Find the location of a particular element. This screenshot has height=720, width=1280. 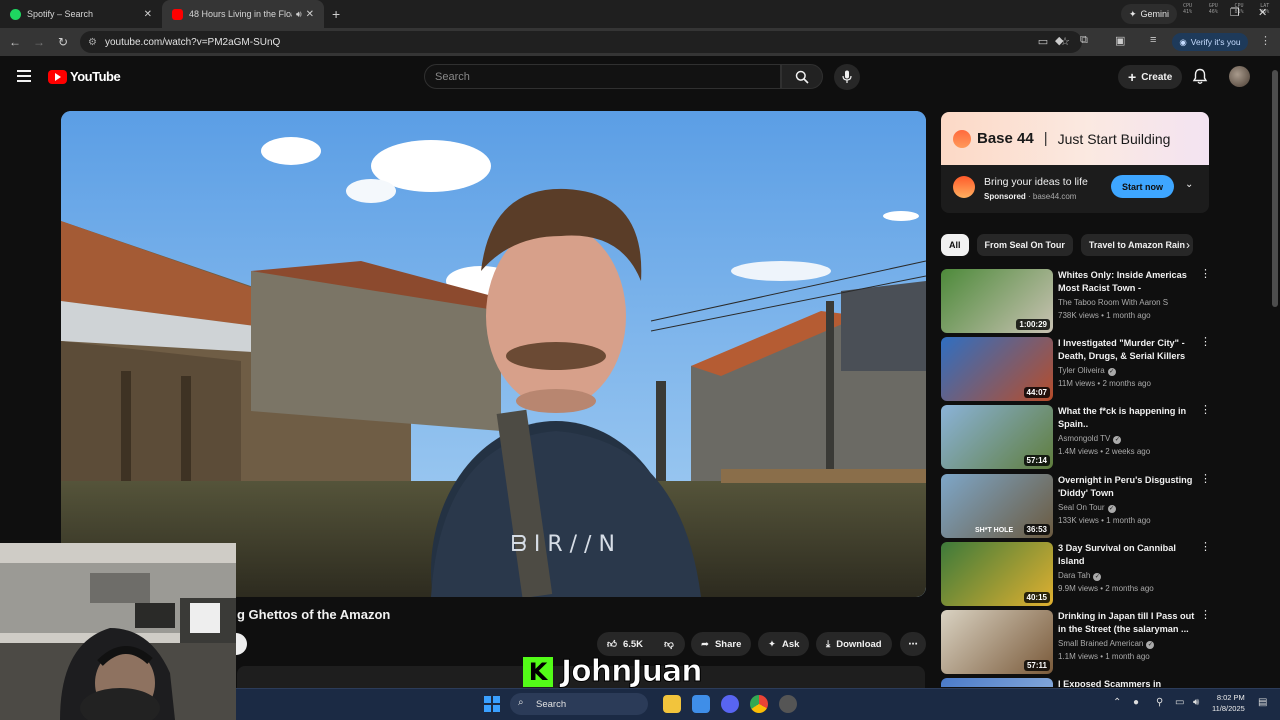

site-info-icon: ⚙ is located at coordinates (92, 42).